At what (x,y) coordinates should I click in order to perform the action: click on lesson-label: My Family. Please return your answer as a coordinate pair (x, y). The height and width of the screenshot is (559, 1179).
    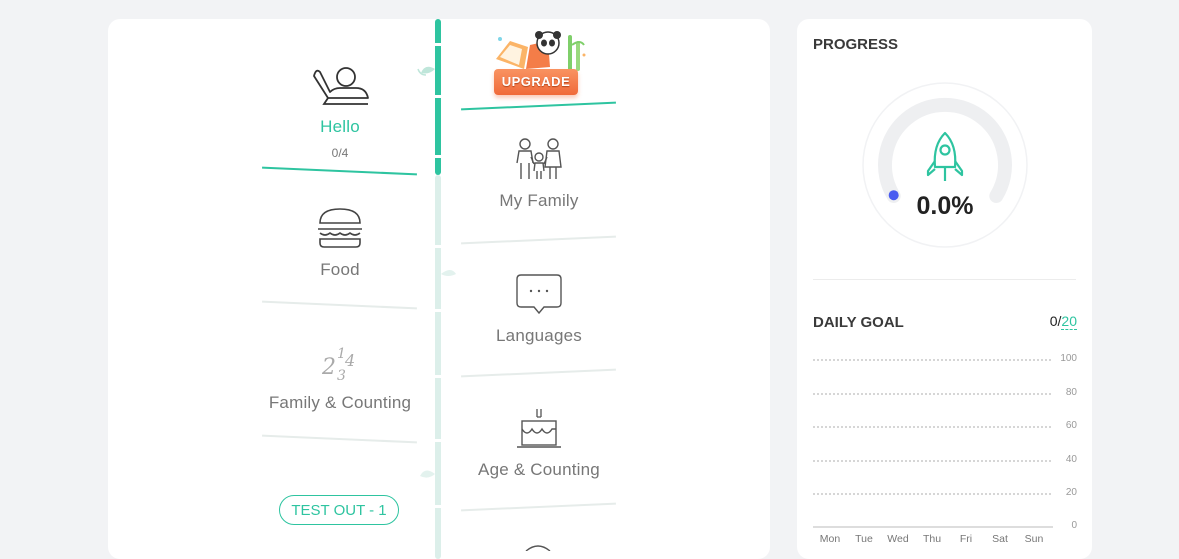
    Looking at the image, I should click on (539, 200).